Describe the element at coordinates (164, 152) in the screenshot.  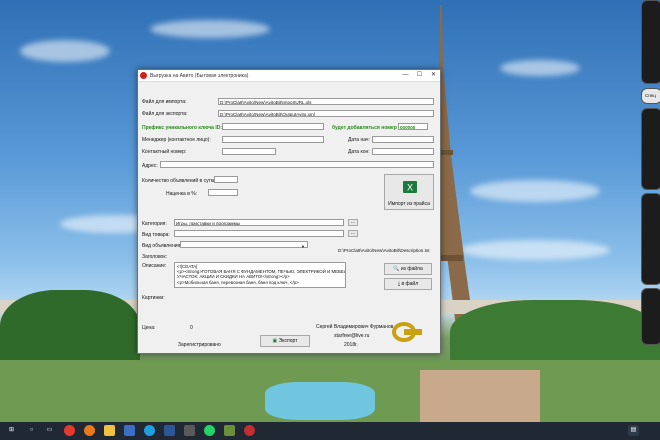
I see `phone-label: Контактный номер:` at that location.